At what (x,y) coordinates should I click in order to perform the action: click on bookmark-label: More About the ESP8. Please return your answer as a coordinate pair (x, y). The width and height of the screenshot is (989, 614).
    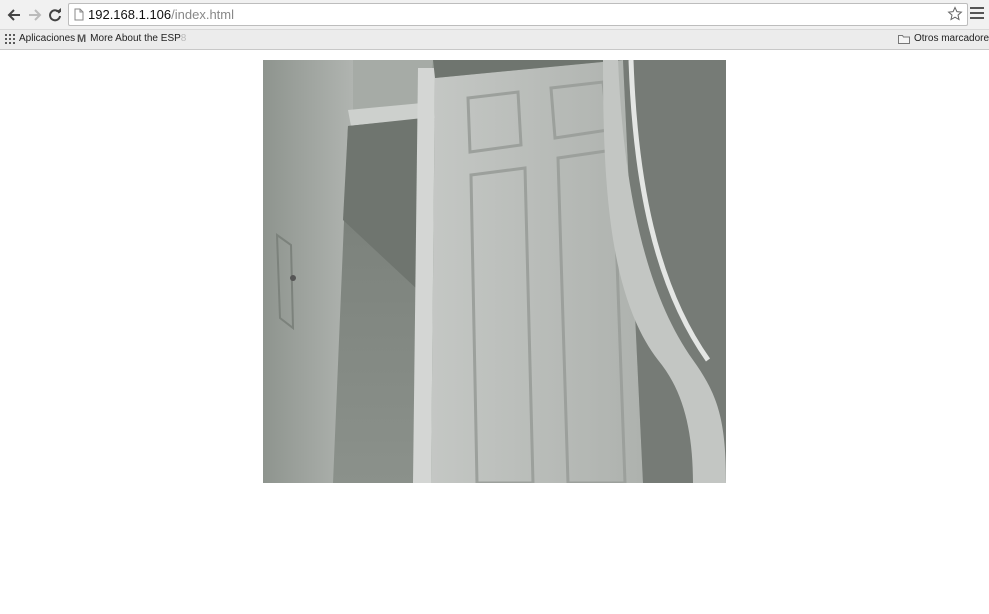
    Looking at the image, I should click on (138, 38).